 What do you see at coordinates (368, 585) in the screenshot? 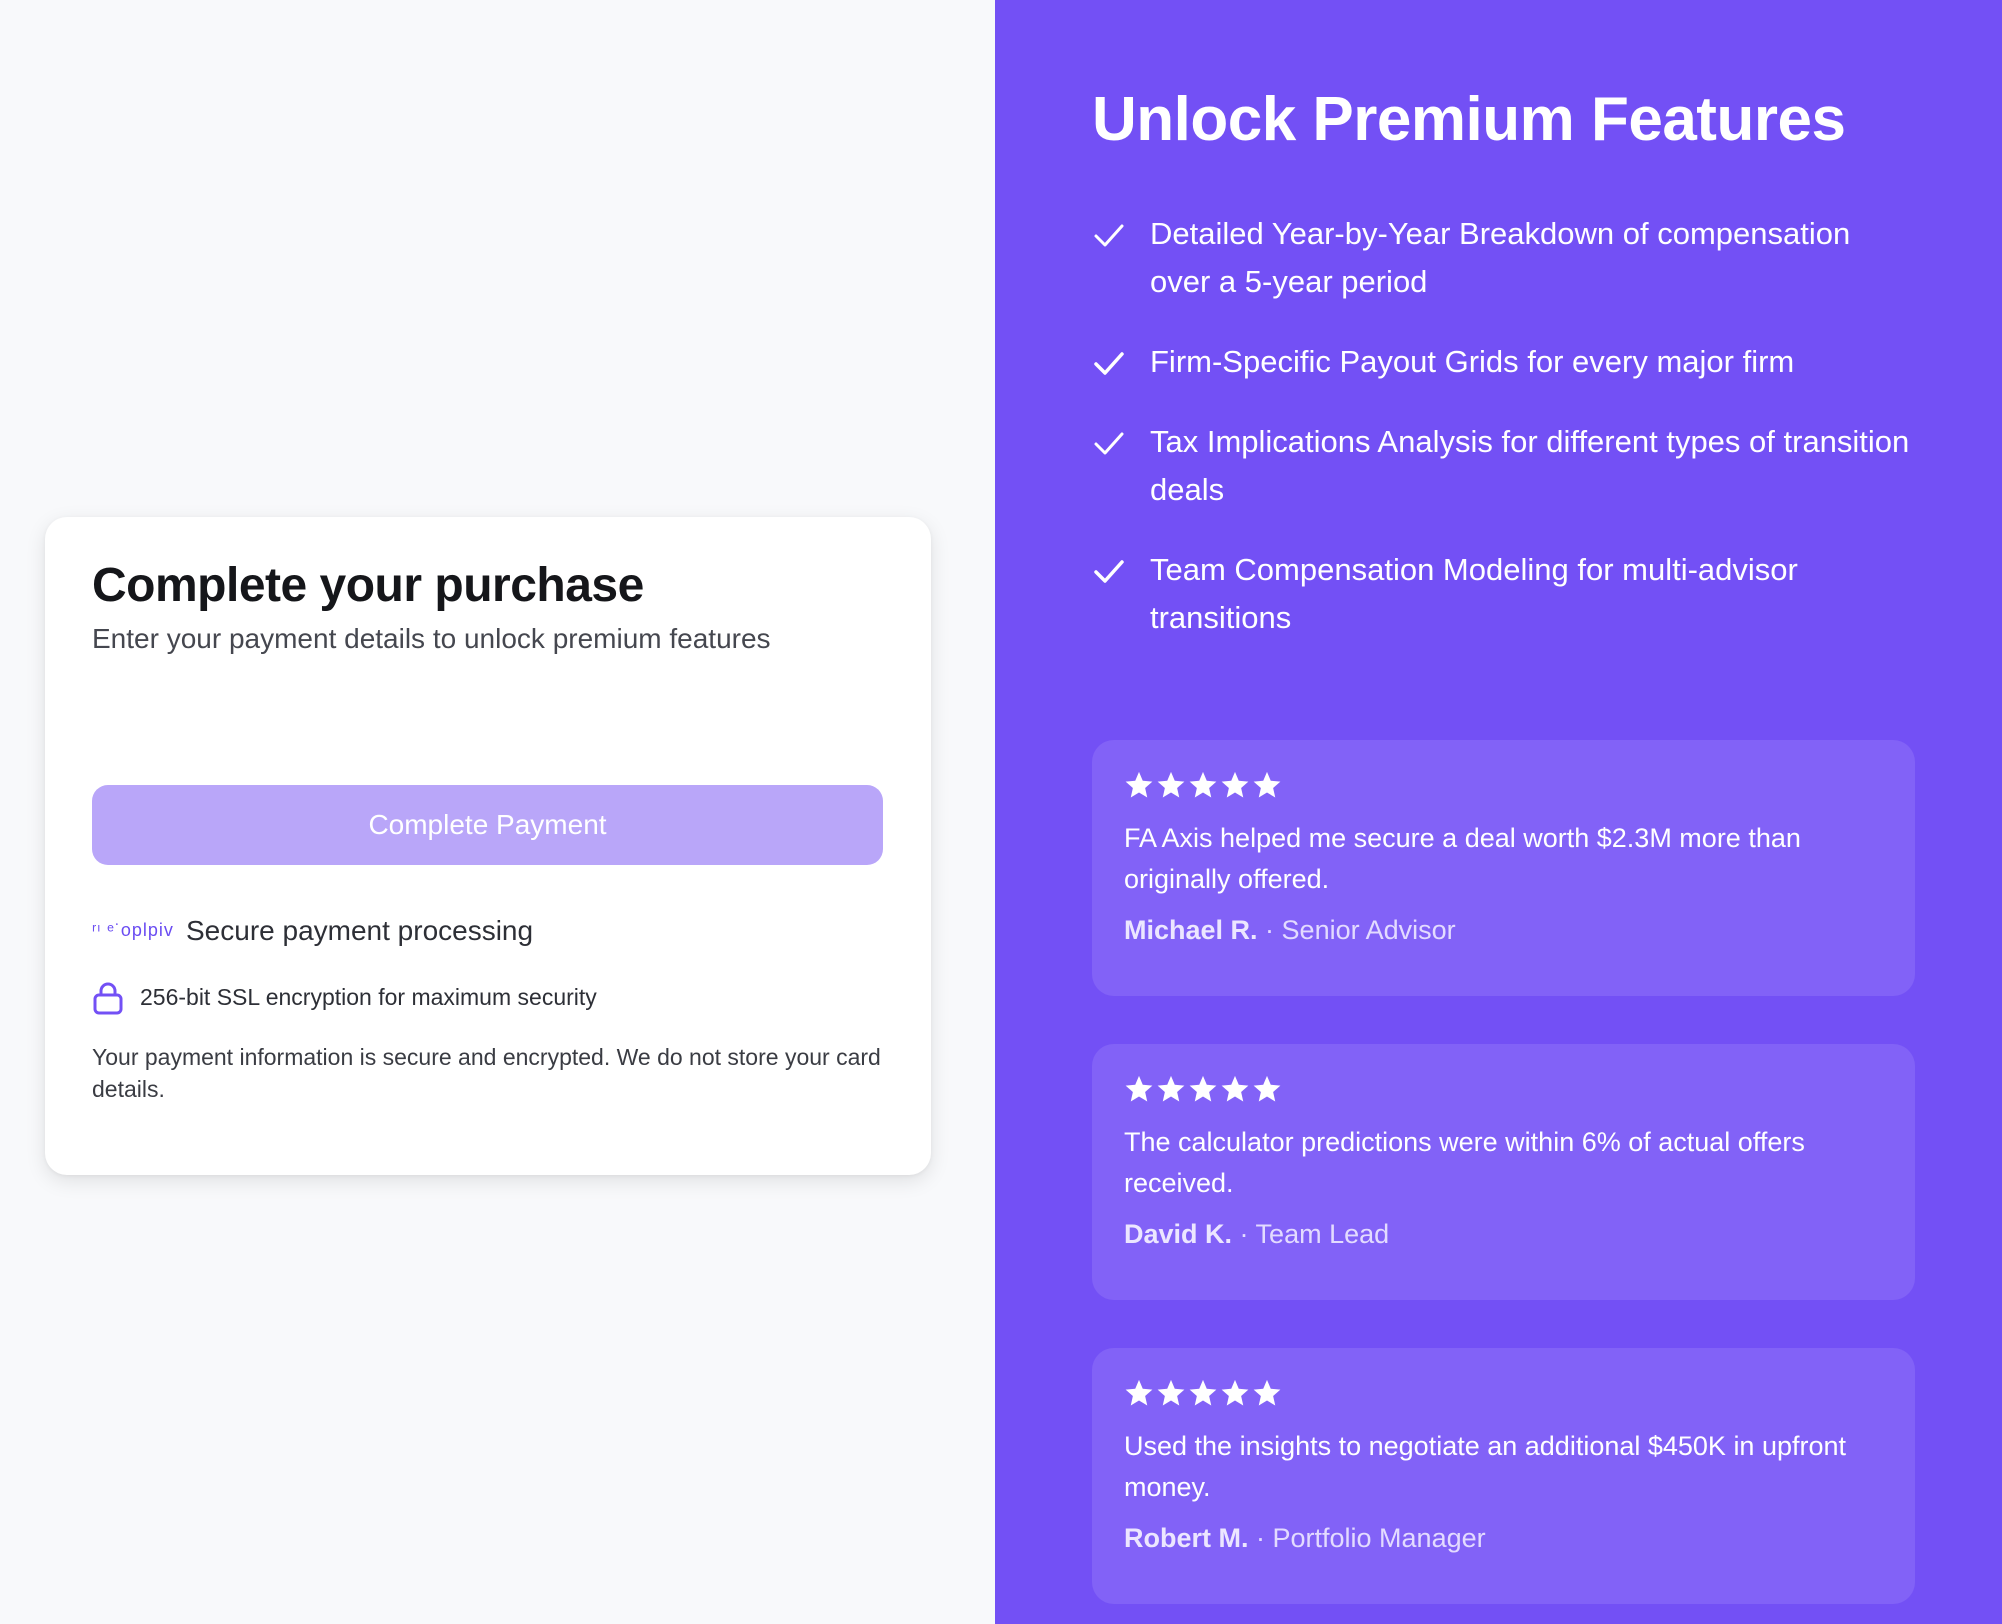
I see `checkout-title: Complete your purchase` at bounding box center [368, 585].